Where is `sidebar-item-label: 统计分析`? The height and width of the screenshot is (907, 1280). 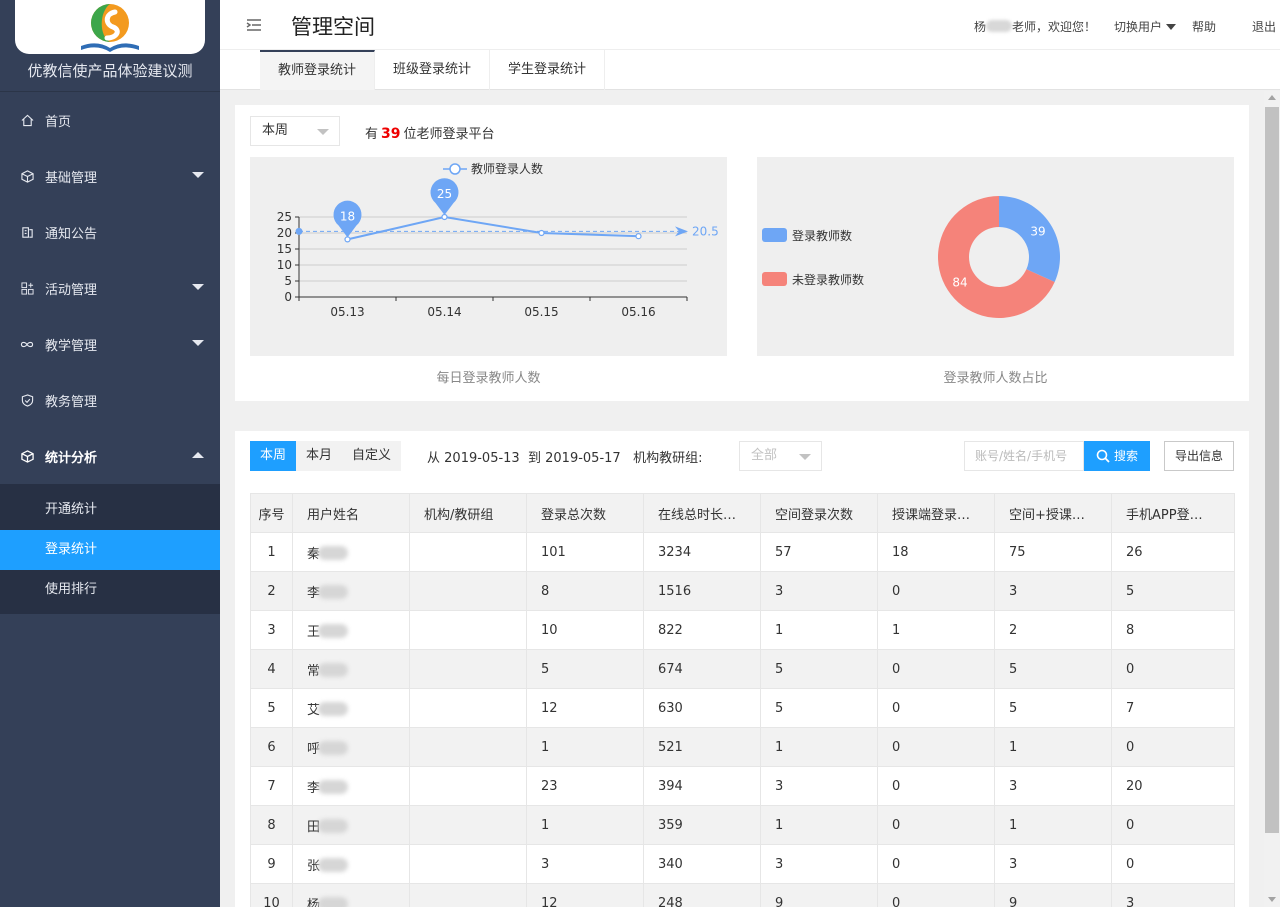
sidebar-item-label: 统计分析 is located at coordinates (71, 458).